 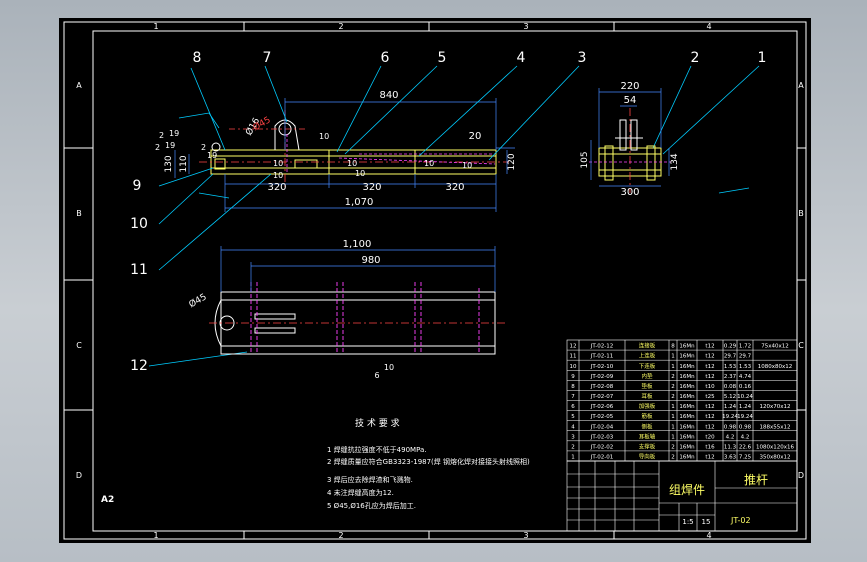 I want to click on note-2: 2 焊缝质量应符合GB3323-1987(焊 钢熔化焊对接接头射线照相), so click(x=428, y=461).